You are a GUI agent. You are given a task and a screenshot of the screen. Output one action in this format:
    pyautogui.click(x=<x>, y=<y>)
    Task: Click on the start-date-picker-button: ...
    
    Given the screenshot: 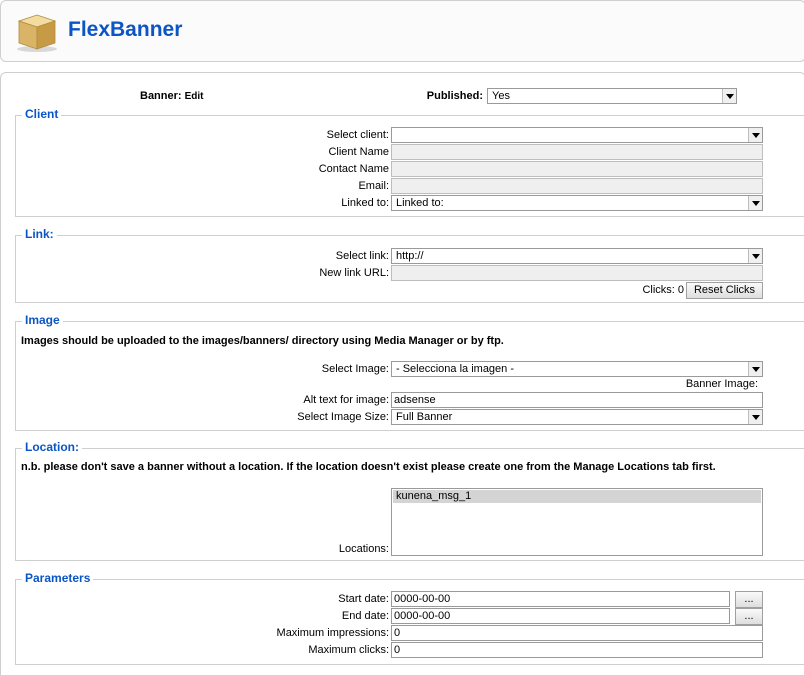 What is the action you would take?
    pyautogui.click(x=749, y=599)
    